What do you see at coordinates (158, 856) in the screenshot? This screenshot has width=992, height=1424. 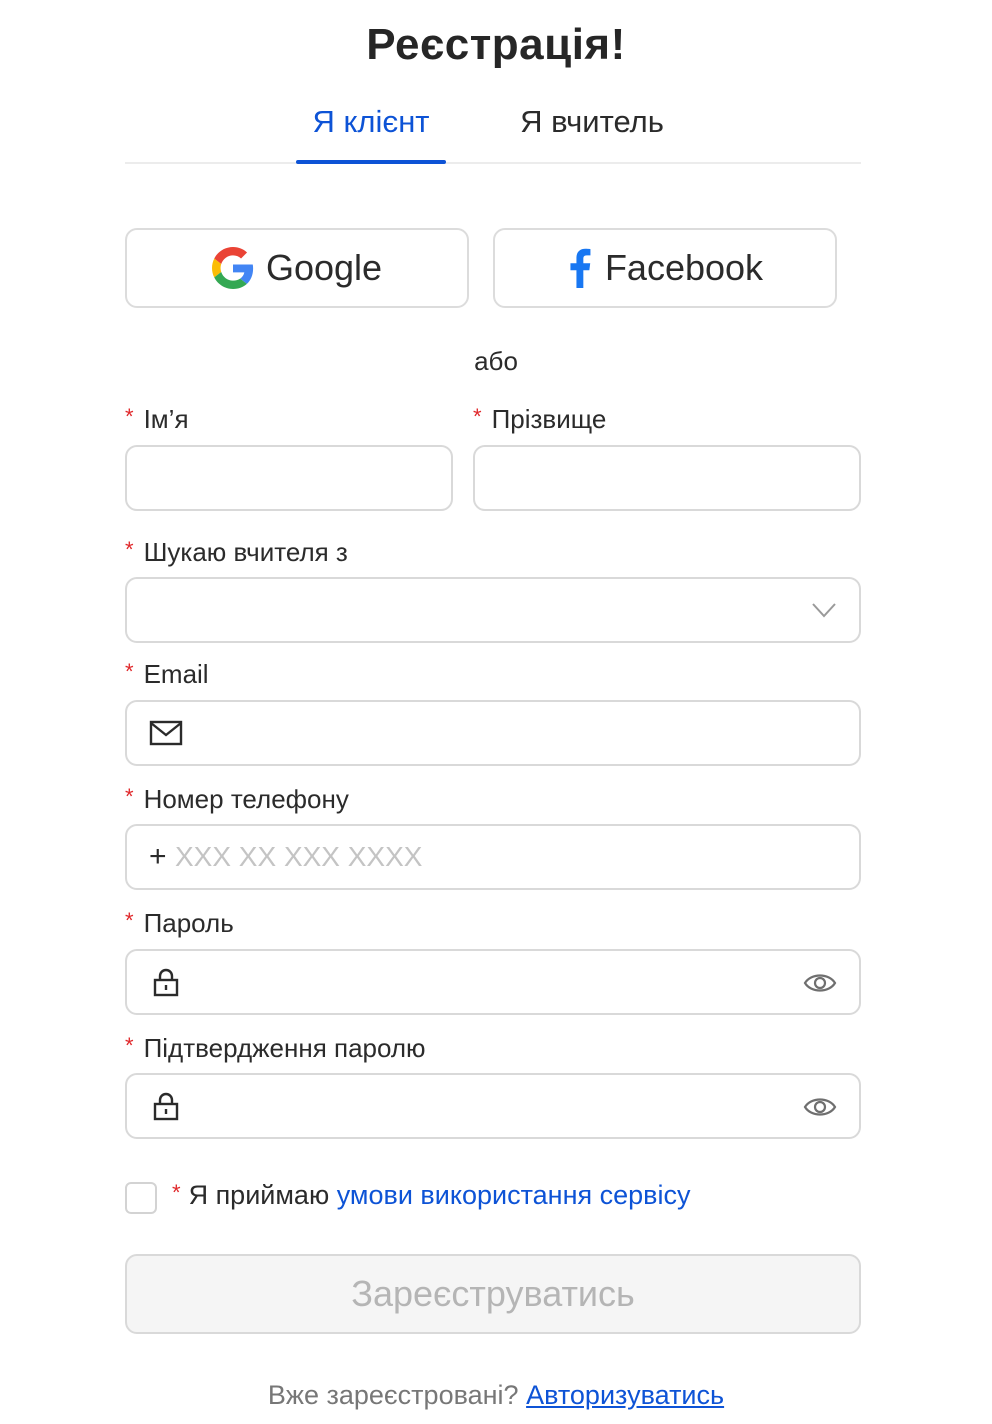 I see `phone-prefix: +` at bounding box center [158, 856].